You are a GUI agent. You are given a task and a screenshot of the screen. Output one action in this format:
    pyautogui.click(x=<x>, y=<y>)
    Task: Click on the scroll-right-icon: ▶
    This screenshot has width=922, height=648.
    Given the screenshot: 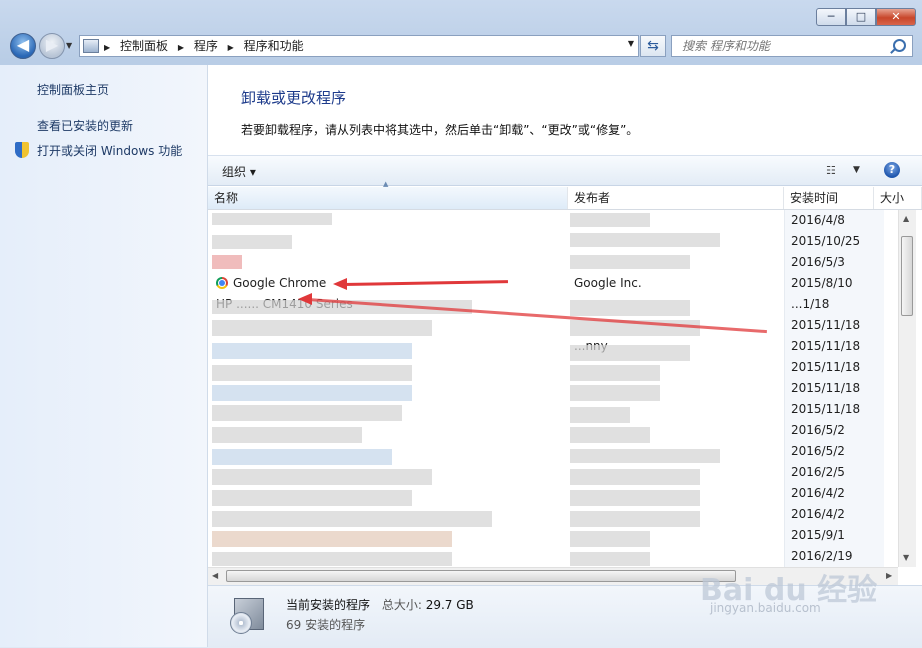 What is the action you would take?
    pyautogui.click(x=889, y=575)
    